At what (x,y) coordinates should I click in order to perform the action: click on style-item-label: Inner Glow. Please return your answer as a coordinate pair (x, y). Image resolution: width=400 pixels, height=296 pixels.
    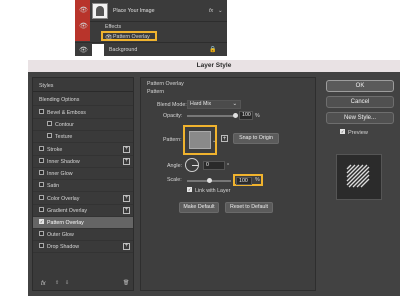
    Looking at the image, I should click on (60, 174).